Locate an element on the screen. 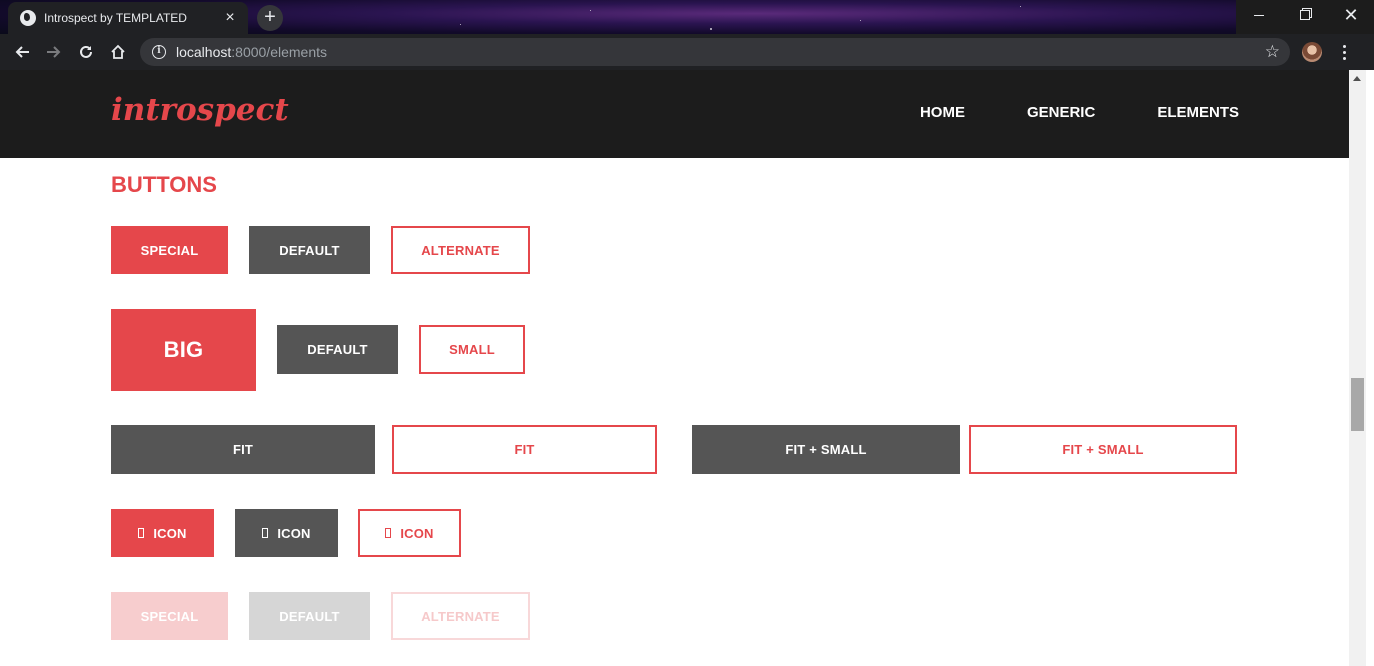 The image size is (1374, 666). special-button: SPECIAL is located at coordinates (169, 250).